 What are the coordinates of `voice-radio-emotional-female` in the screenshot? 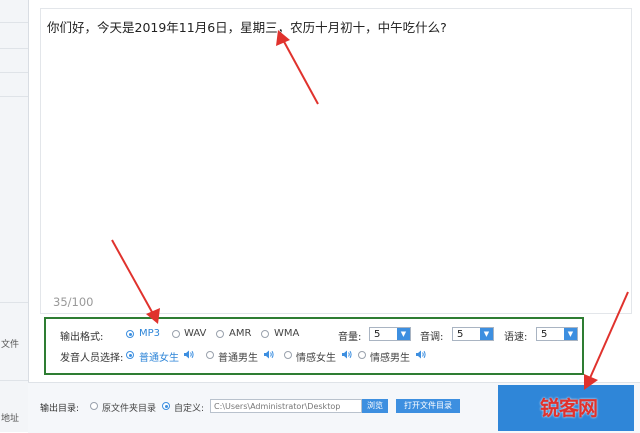 It's located at (288, 355).